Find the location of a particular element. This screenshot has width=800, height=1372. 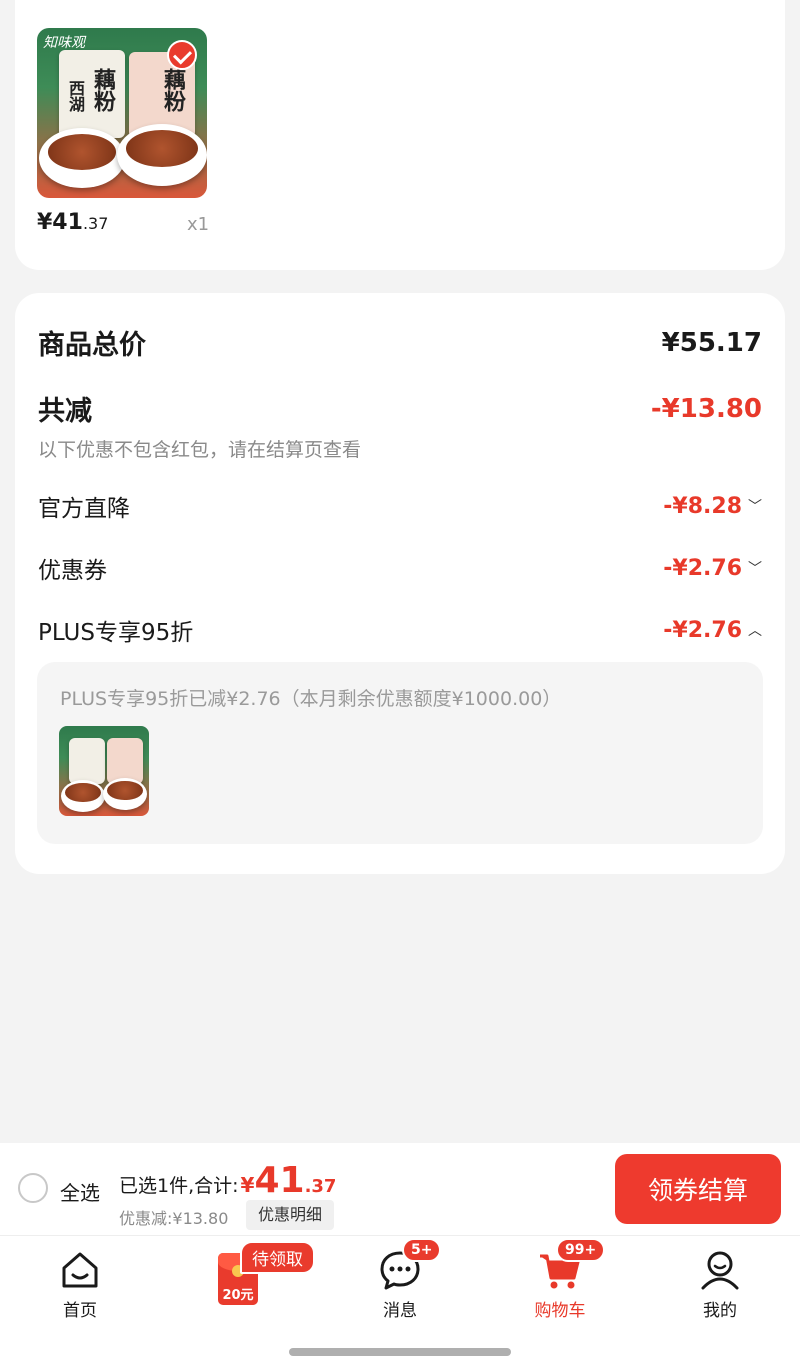

brand-logo-text: 知味观 is located at coordinates (64, 43).